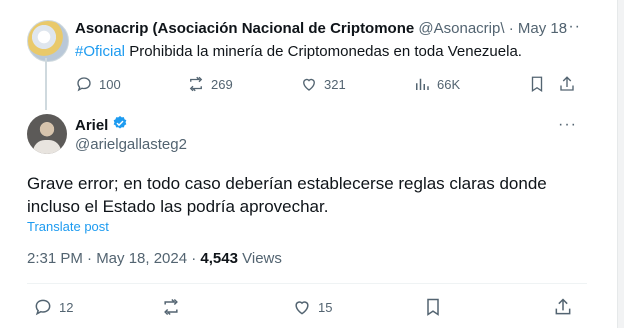 Image resolution: width=624 pixels, height=328 pixels. I want to click on views-button: 66K, so click(436, 84).